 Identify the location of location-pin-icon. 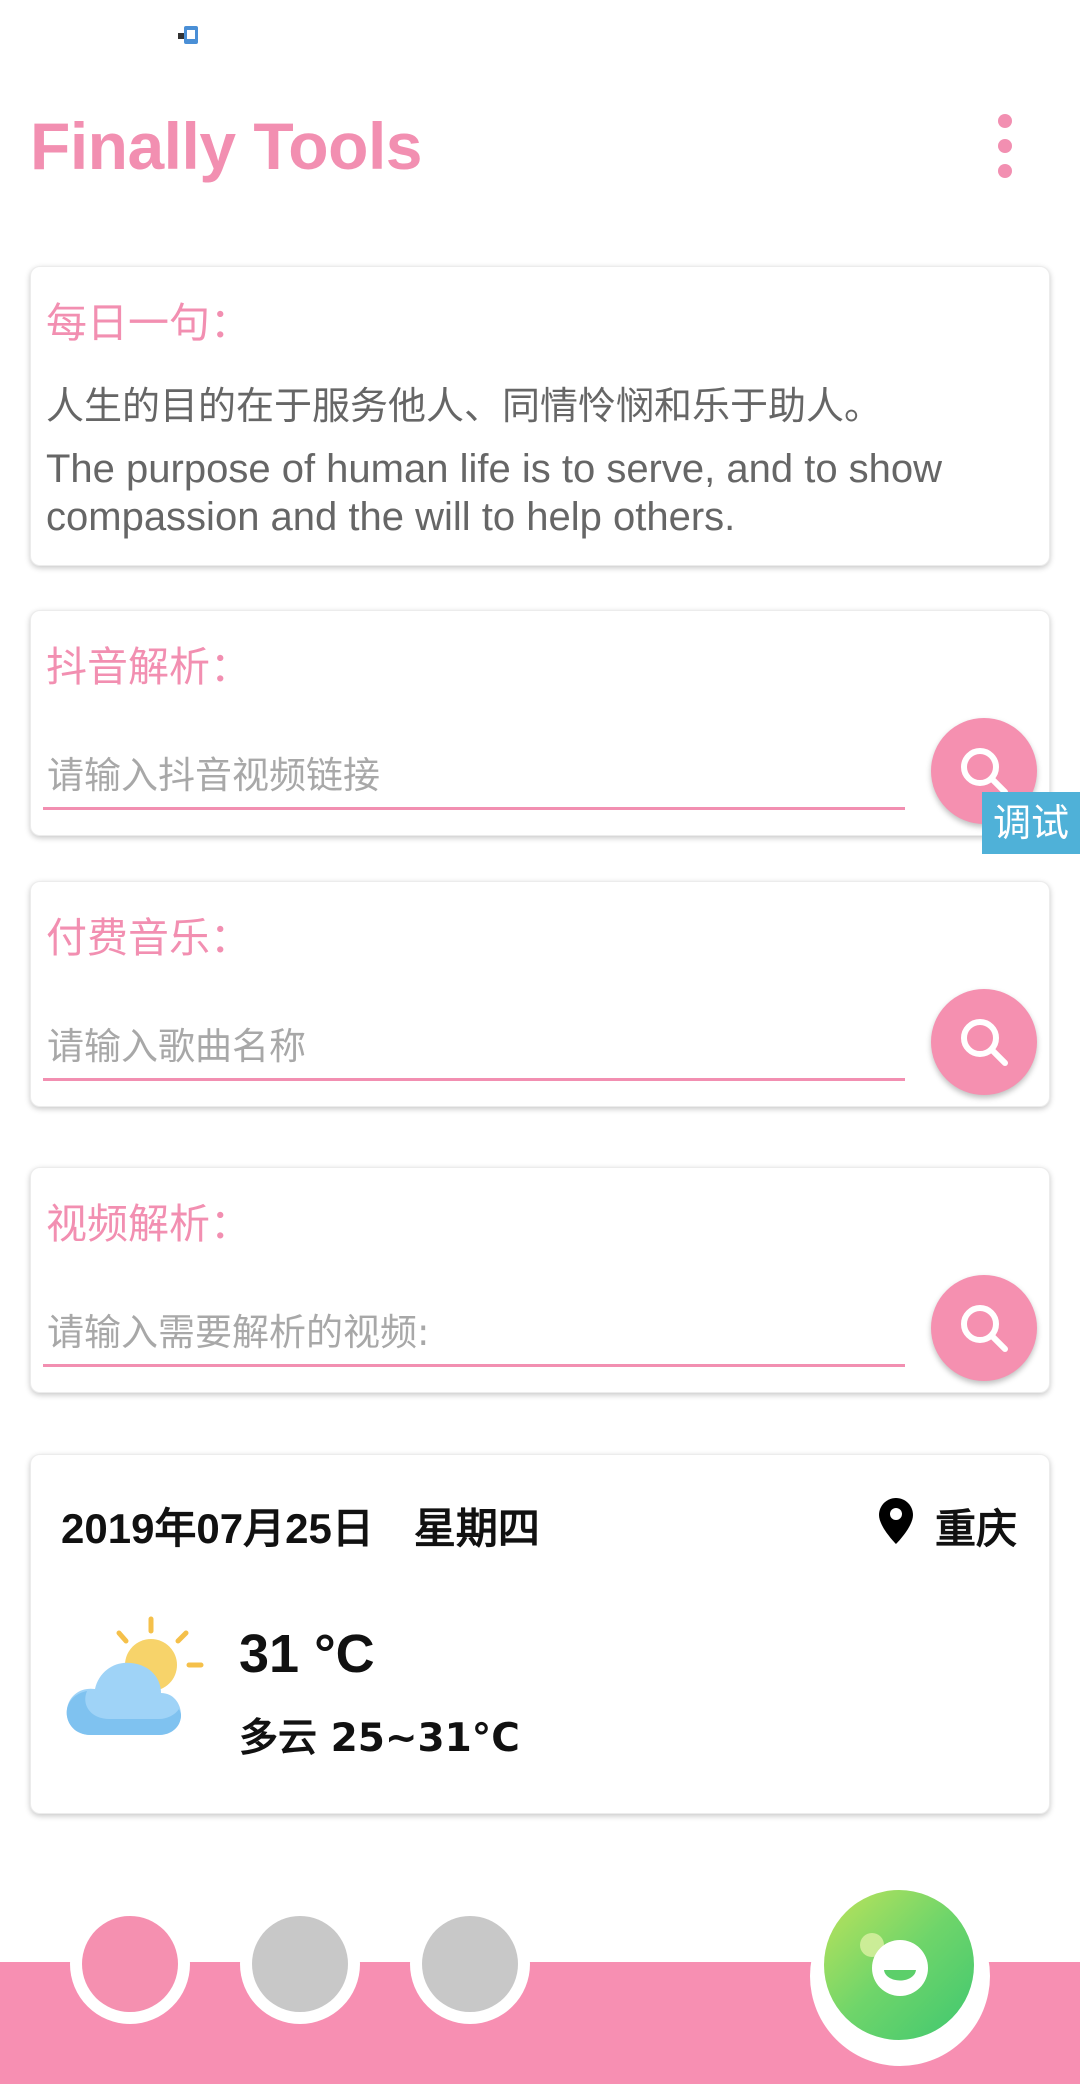
(896, 1521).